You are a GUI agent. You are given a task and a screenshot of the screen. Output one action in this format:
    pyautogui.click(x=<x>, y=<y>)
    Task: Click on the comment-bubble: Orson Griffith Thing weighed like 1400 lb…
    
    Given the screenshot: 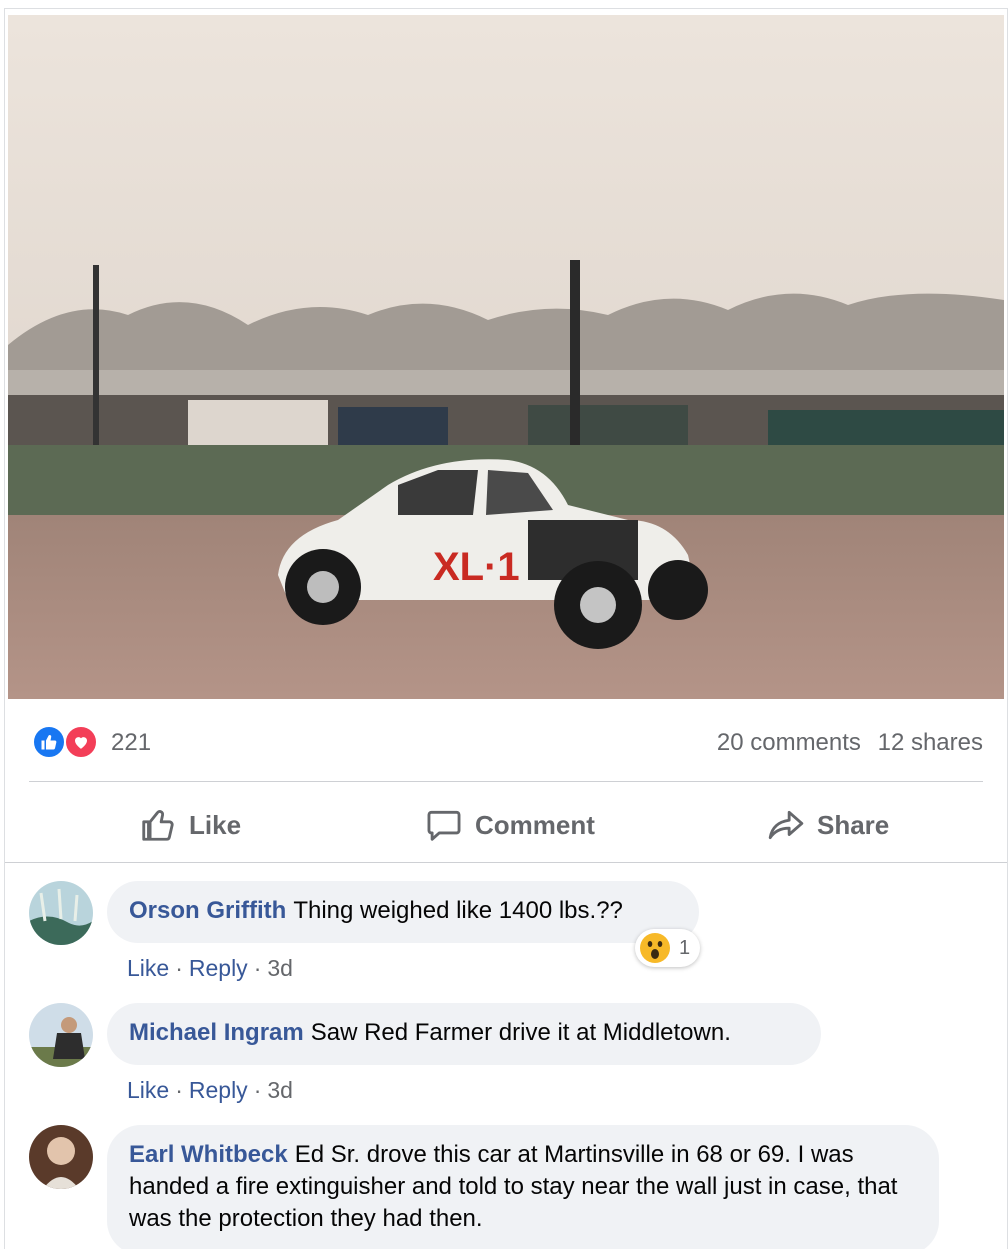 What is the action you would take?
    pyautogui.click(x=403, y=912)
    